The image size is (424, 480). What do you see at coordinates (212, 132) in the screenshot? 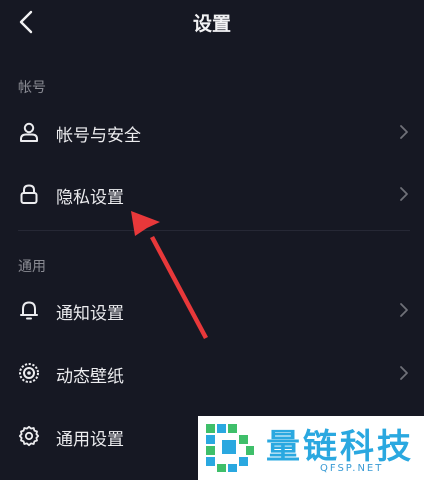
I see `settings-item-account-security: 帐号与安全` at bounding box center [212, 132].